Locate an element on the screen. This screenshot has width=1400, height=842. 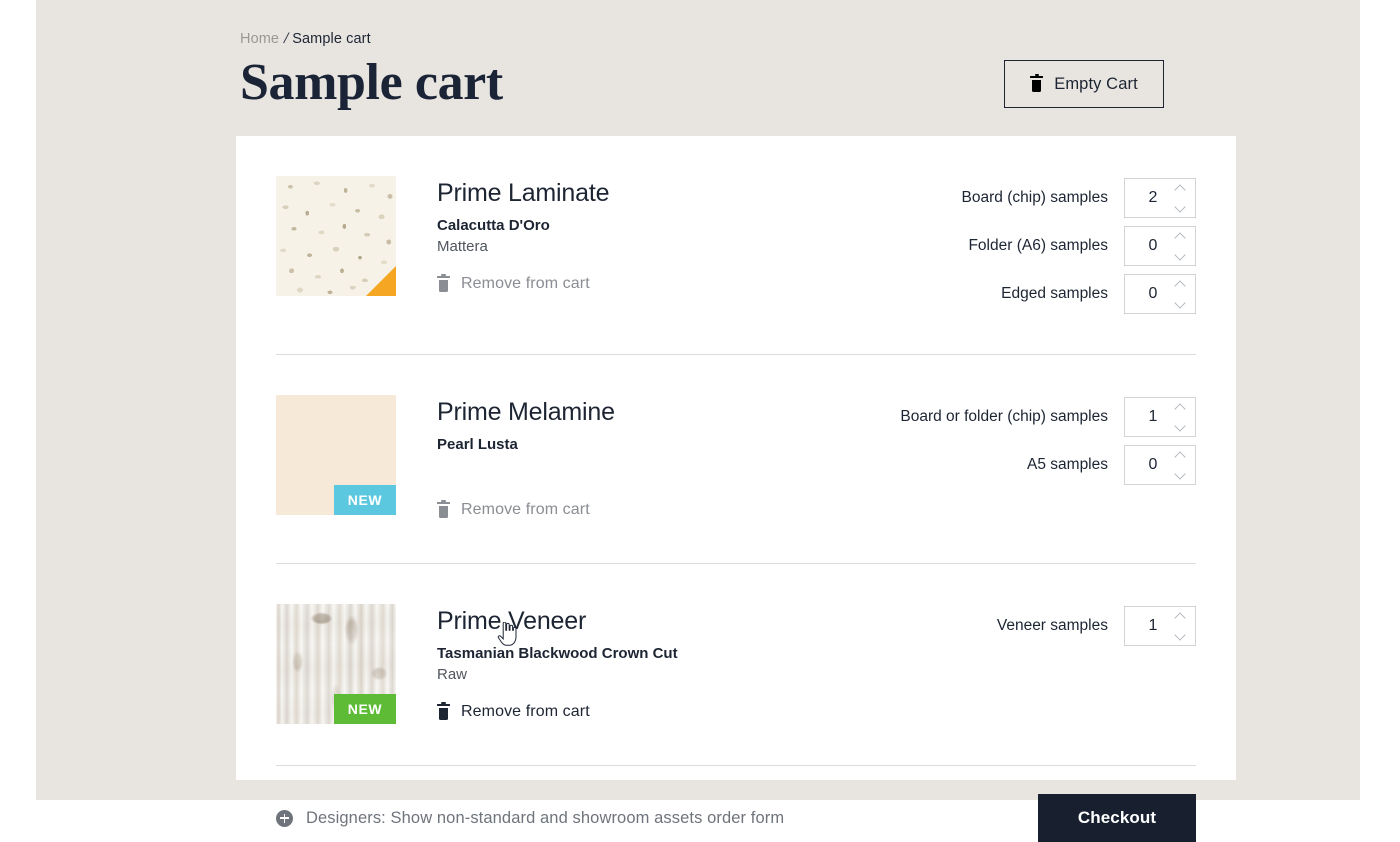
product-colour: Calacutta D'Oro is located at coordinates (493, 225).